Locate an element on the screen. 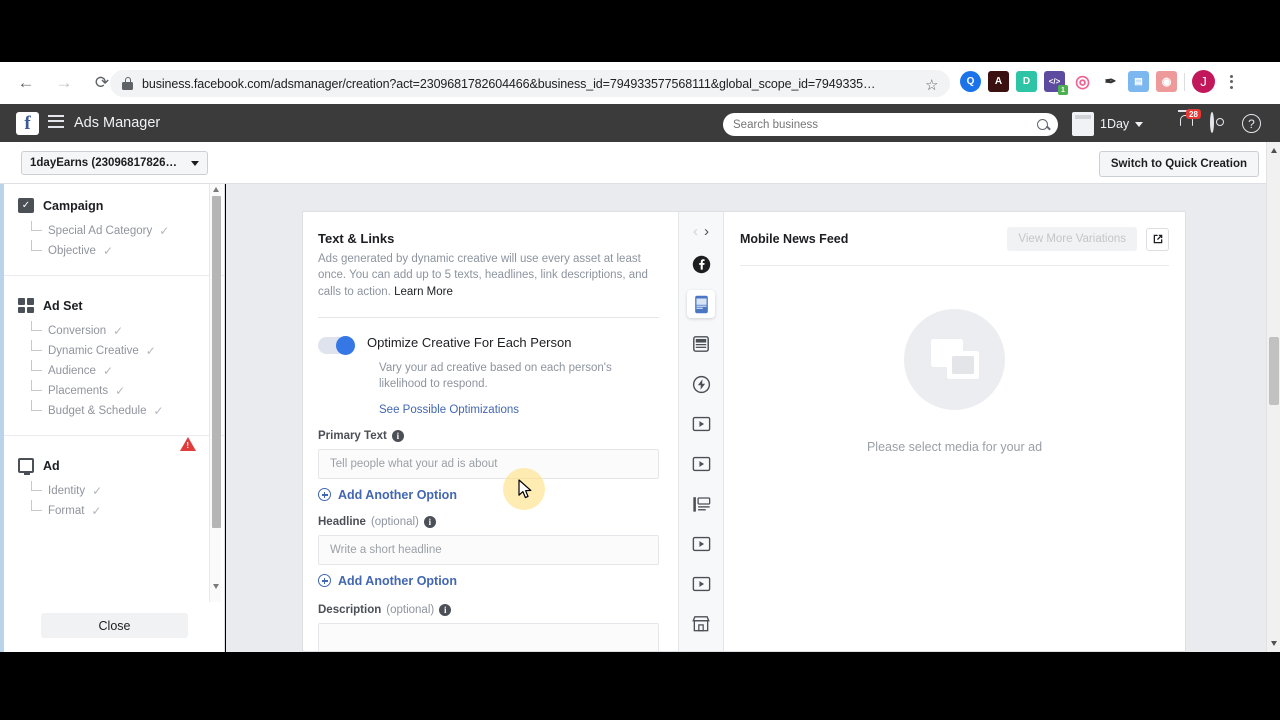  switch-quick-creation-button: Switch to Quick Creation is located at coordinates (1178, 164).